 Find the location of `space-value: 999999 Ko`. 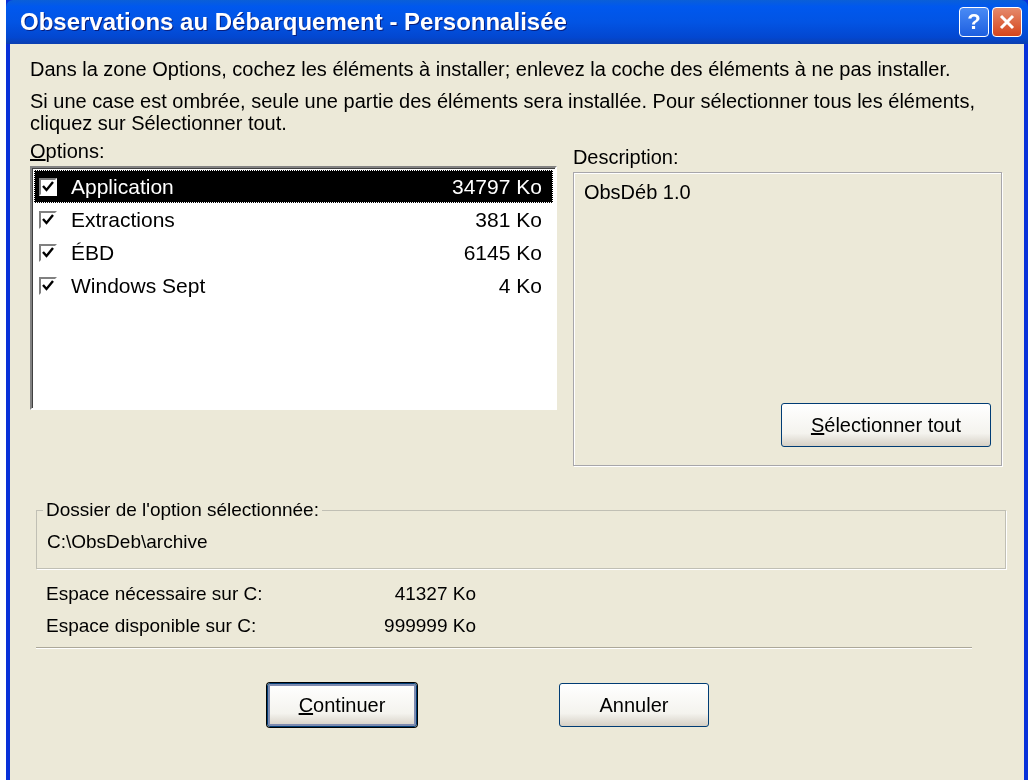

space-value: 999999 Ko is located at coordinates (430, 626).